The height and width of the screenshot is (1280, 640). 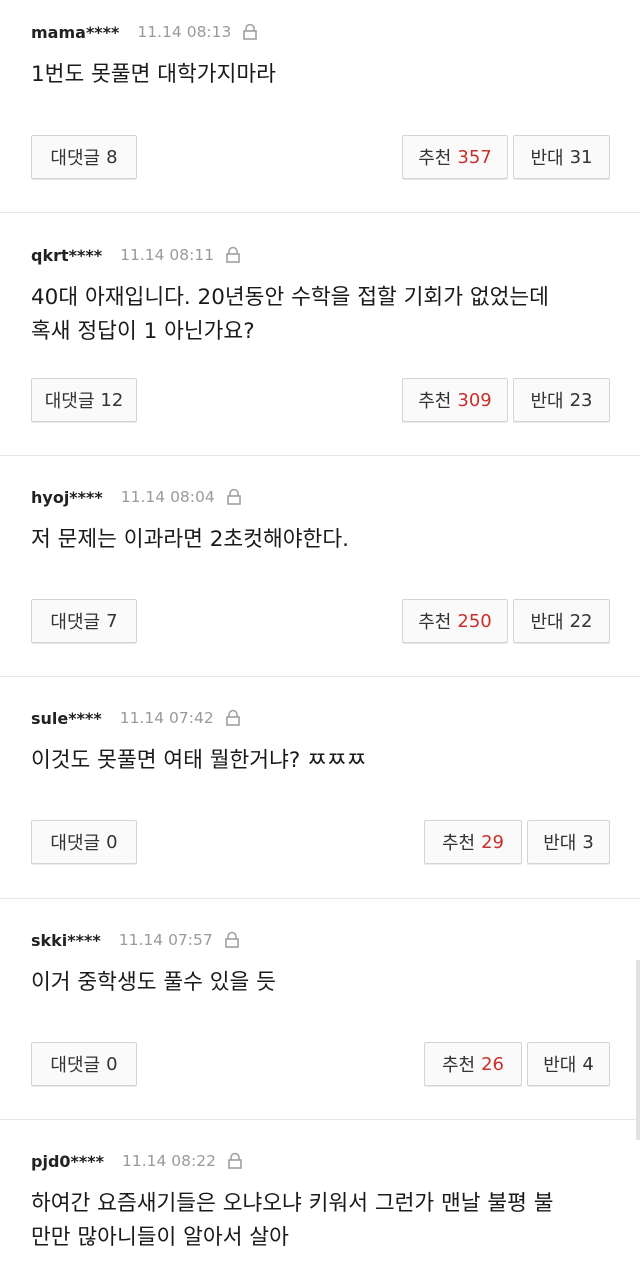 What do you see at coordinates (184, 32) in the screenshot?
I see `comment-timestamp: 11.14 08:13` at bounding box center [184, 32].